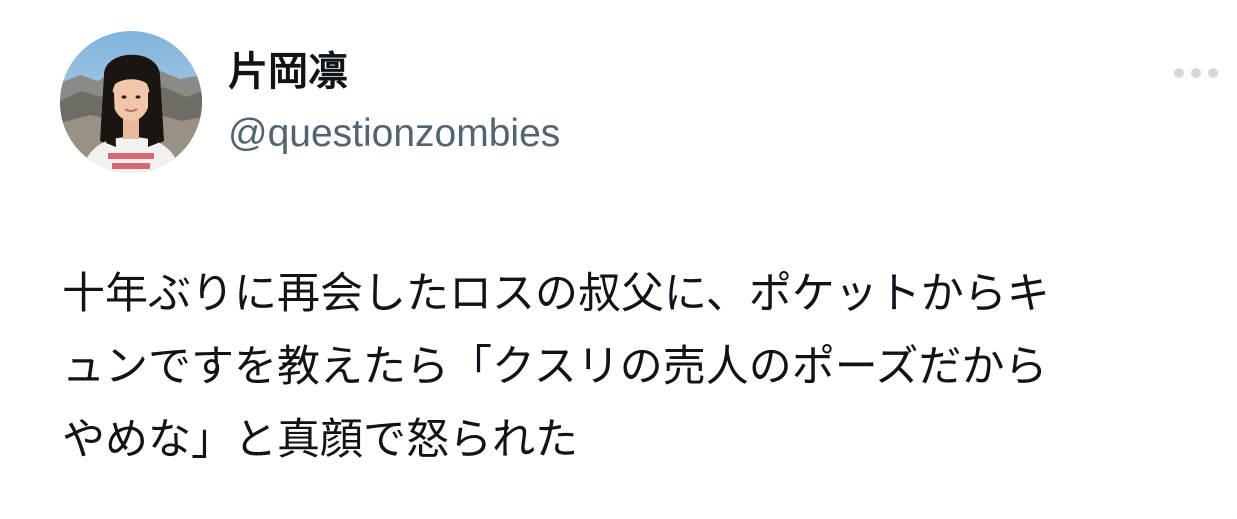 The image size is (1237, 519). What do you see at coordinates (394, 134) in the screenshot?
I see `author-handle: @questionzombies` at bounding box center [394, 134].